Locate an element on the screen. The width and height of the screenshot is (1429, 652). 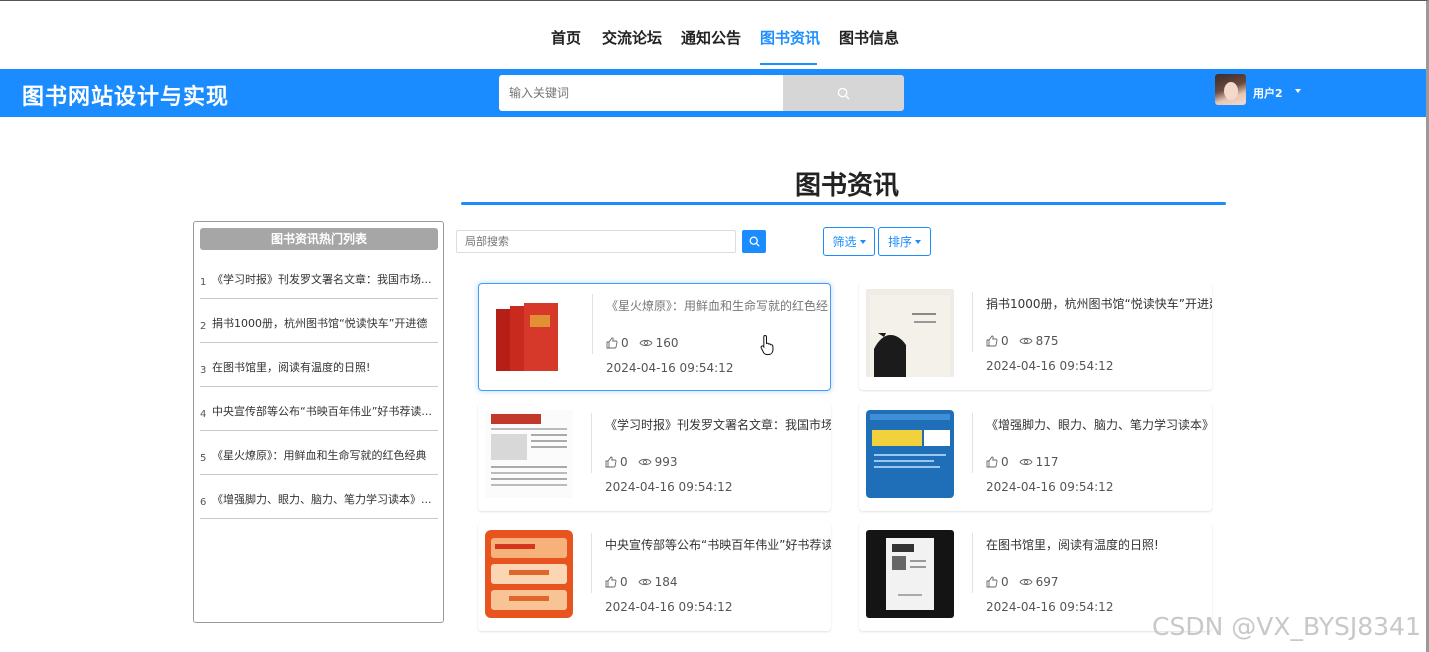
view-count: 184 is located at coordinates (666, 582).